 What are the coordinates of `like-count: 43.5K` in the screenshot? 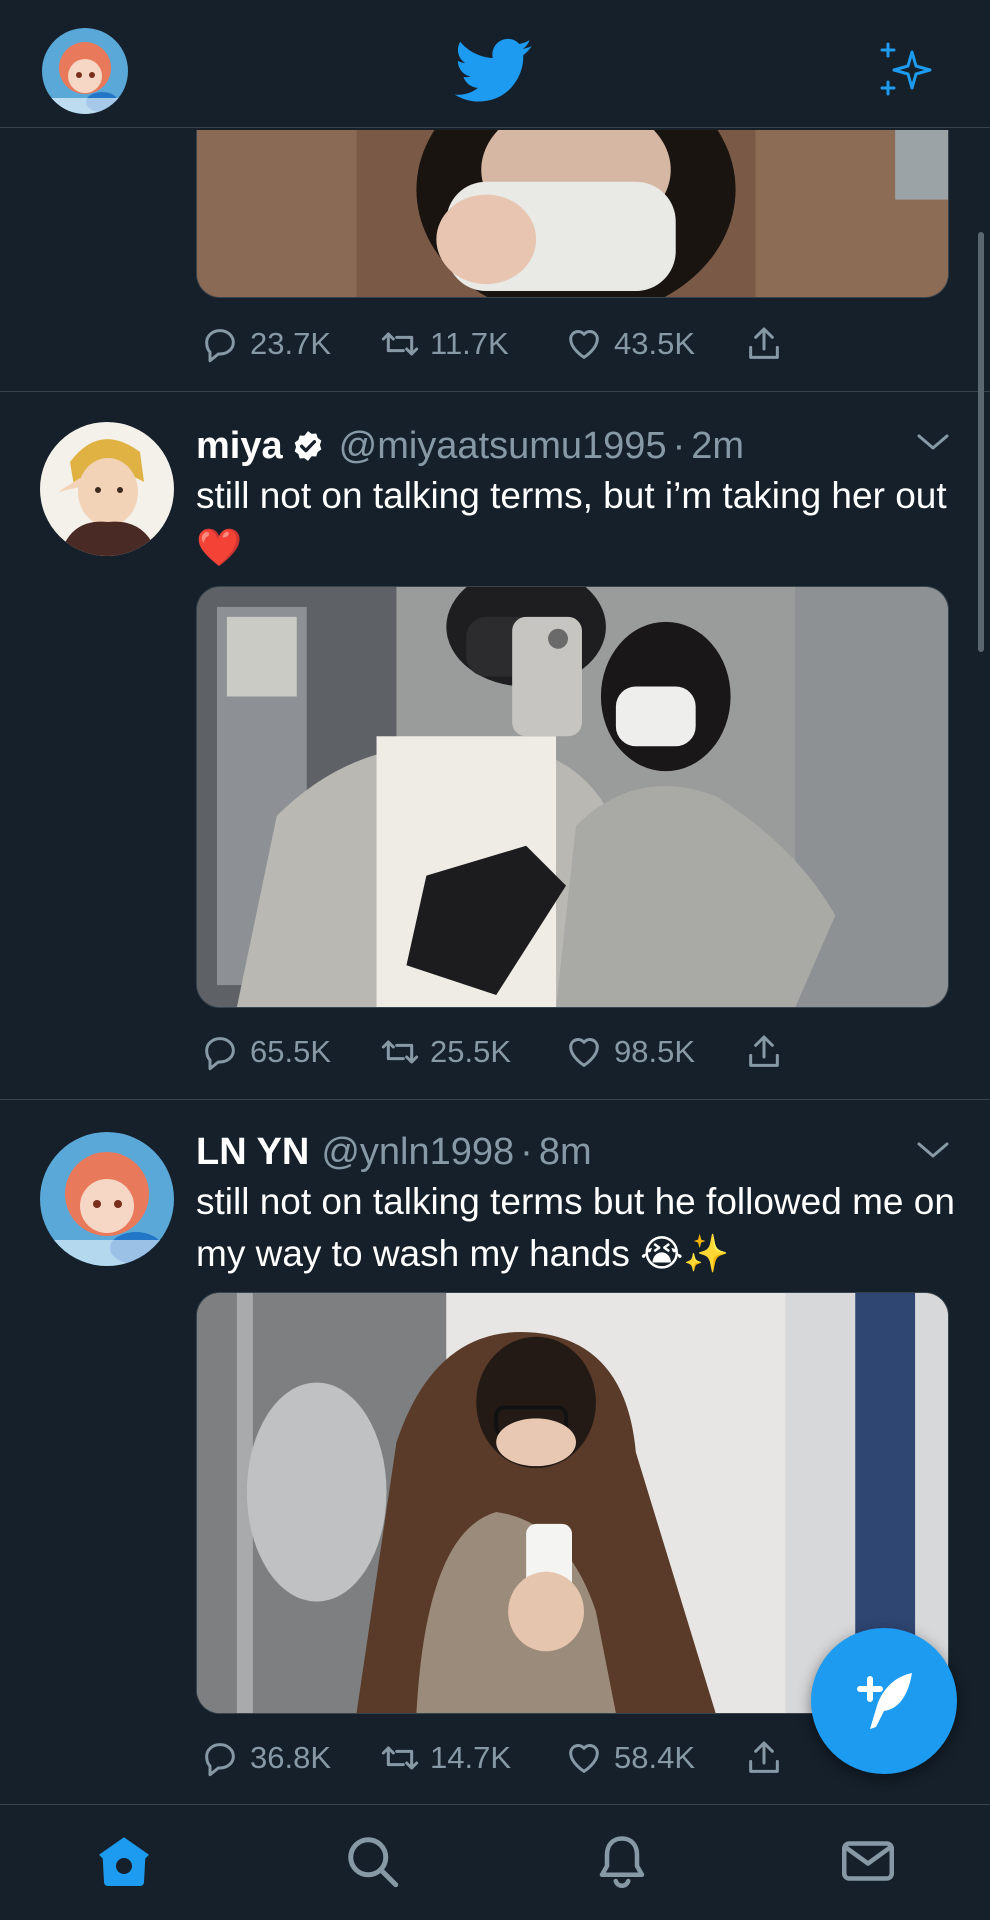 It's located at (655, 343).